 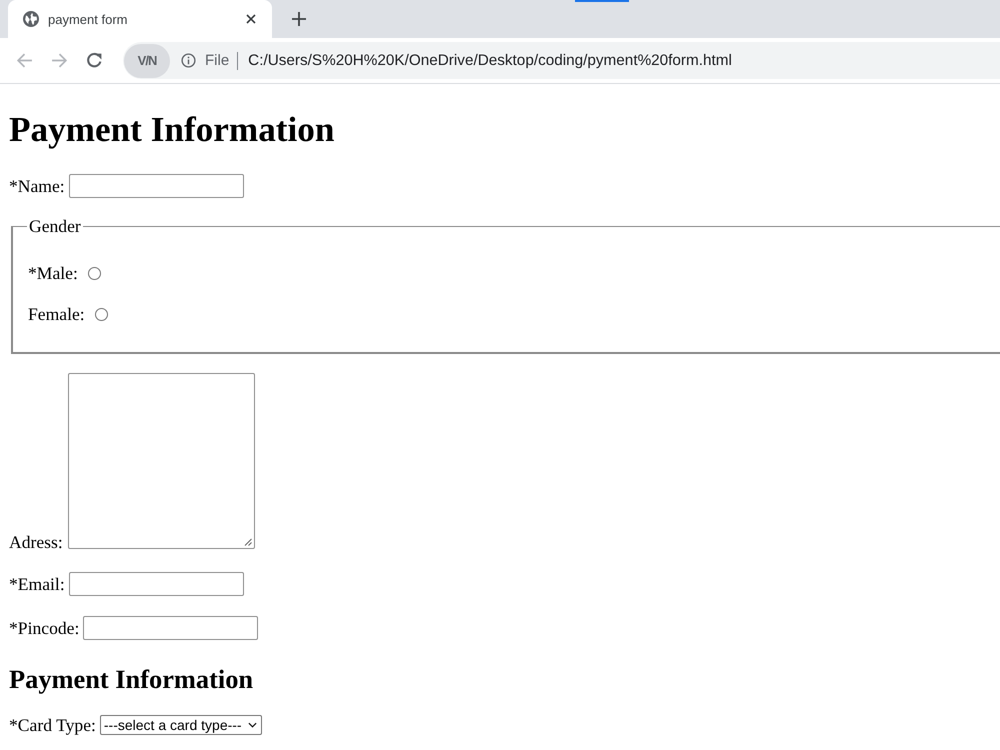 What do you see at coordinates (36, 542) in the screenshot?
I see `field-label: Adress:` at bounding box center [36, 542].